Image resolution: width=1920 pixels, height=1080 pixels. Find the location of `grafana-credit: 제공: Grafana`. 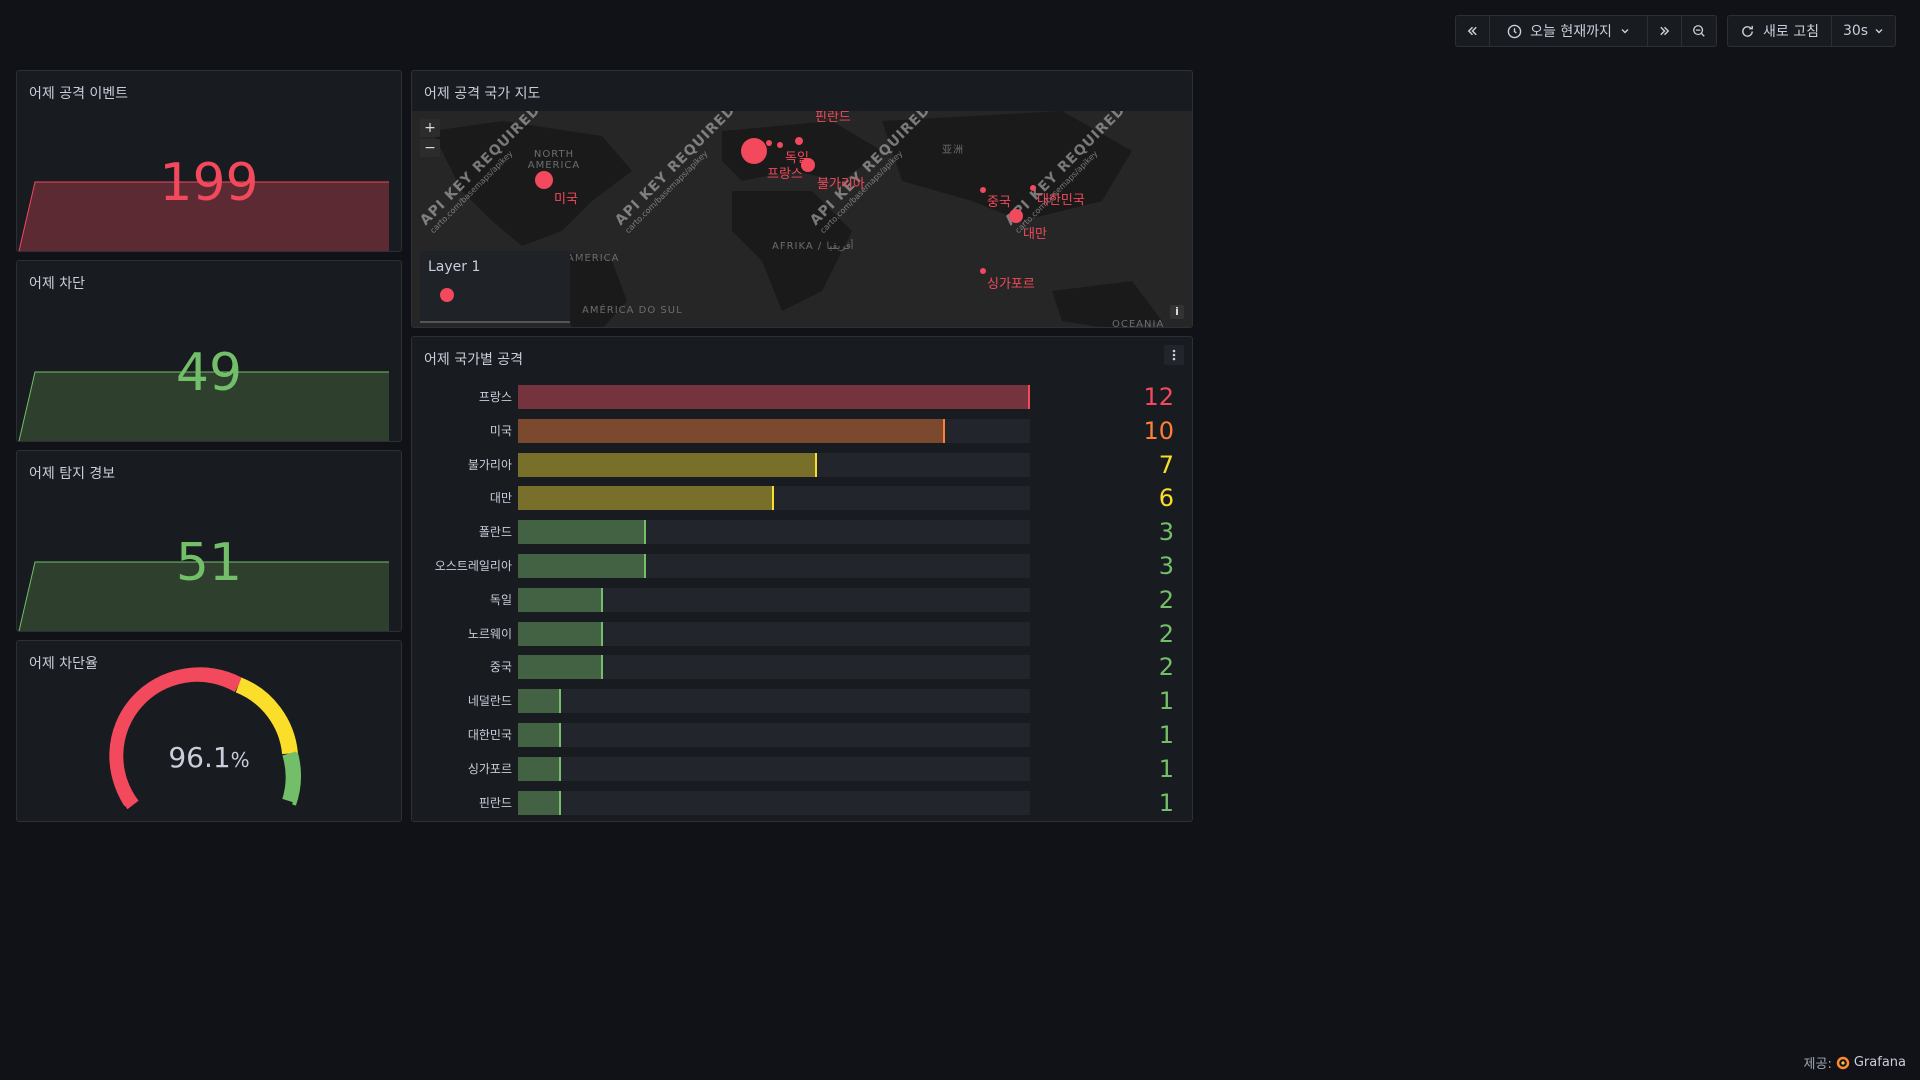

grafana-credit: 제공: Grafana is located at coordinates (1855, 1062).